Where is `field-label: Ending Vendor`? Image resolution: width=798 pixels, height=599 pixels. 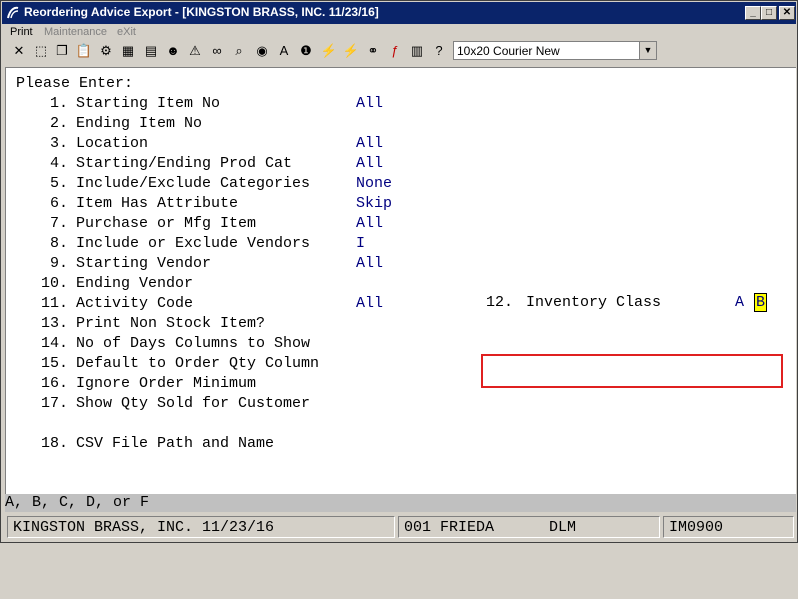 field-label: Ending Vendor is located at coordinates (135, 283).